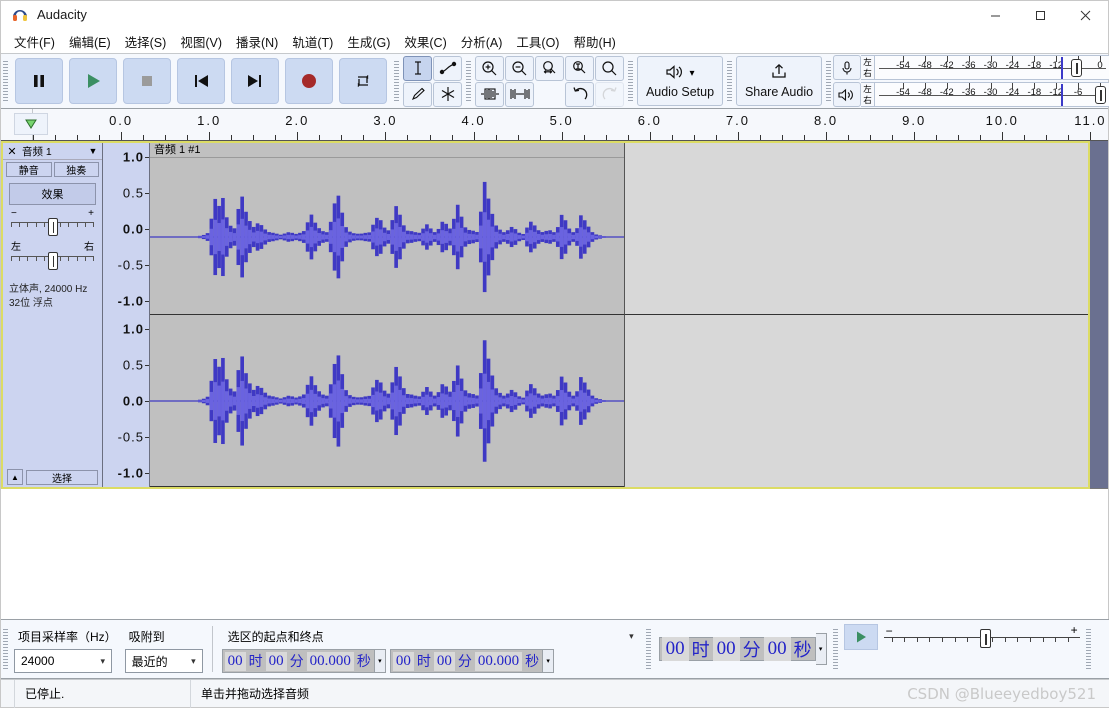 This screenshot has height=708, width=1109. I want to click on zoom-in-icon, so click(489, 68).